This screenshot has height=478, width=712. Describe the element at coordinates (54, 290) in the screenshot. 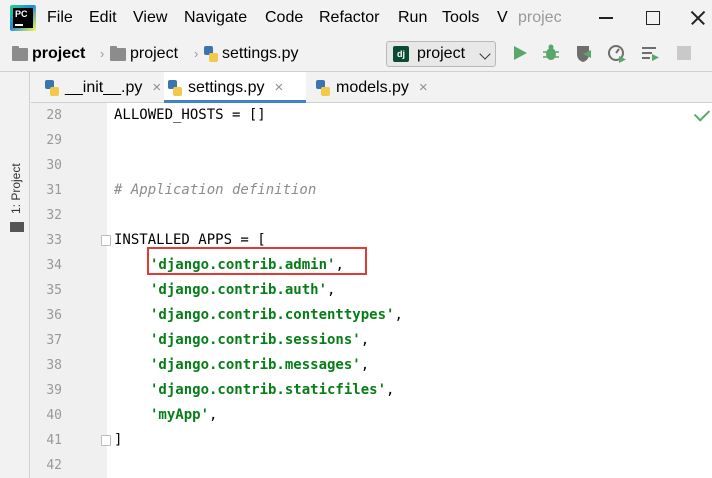

I see `line-number: 35` at that location.